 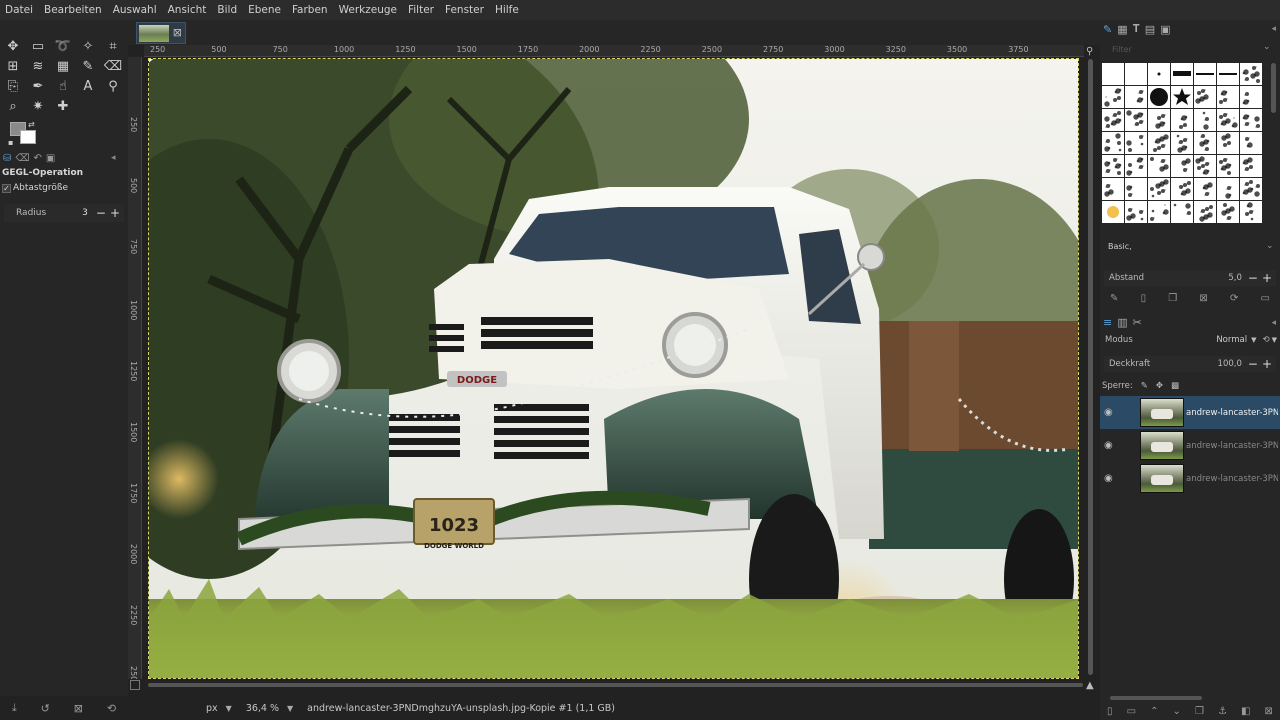 What do you see at coordinates (7, 158) in the screenshot?
I see `tool-options-tab-icon: ⛁` at bounding box center [7, 158].